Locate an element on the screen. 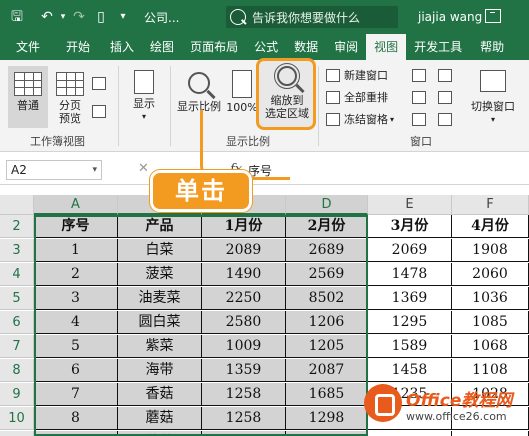 Image resolution: width=529 pixels, height=436 pixels. tab-help: 帮助 is located at coordinates (492, 47).